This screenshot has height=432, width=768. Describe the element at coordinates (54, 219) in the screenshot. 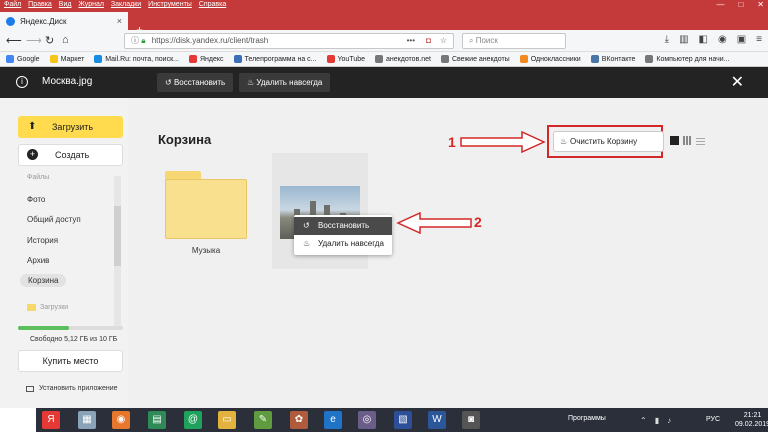

I see `sidebar-item-shared: Общий доступ` at that location.